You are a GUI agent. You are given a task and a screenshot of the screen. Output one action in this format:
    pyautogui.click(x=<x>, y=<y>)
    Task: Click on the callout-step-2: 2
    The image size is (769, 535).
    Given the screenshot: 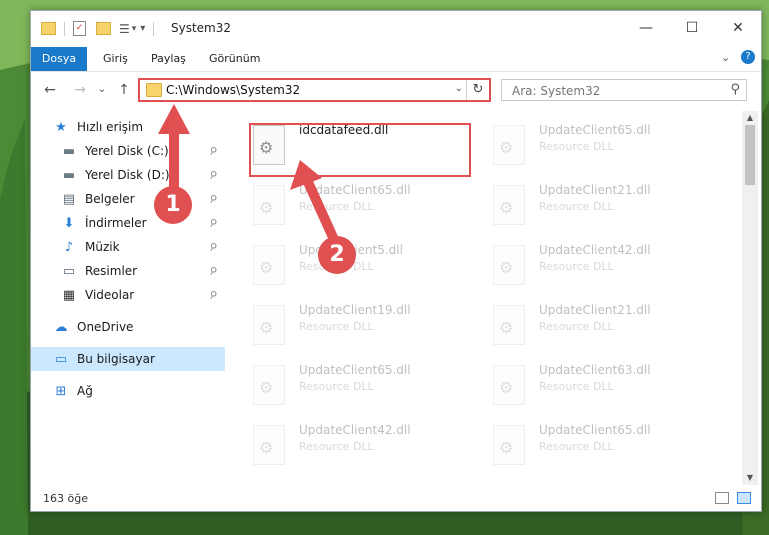 What is the action you would take?
    pyautogui.click(x=337, y=255)
    